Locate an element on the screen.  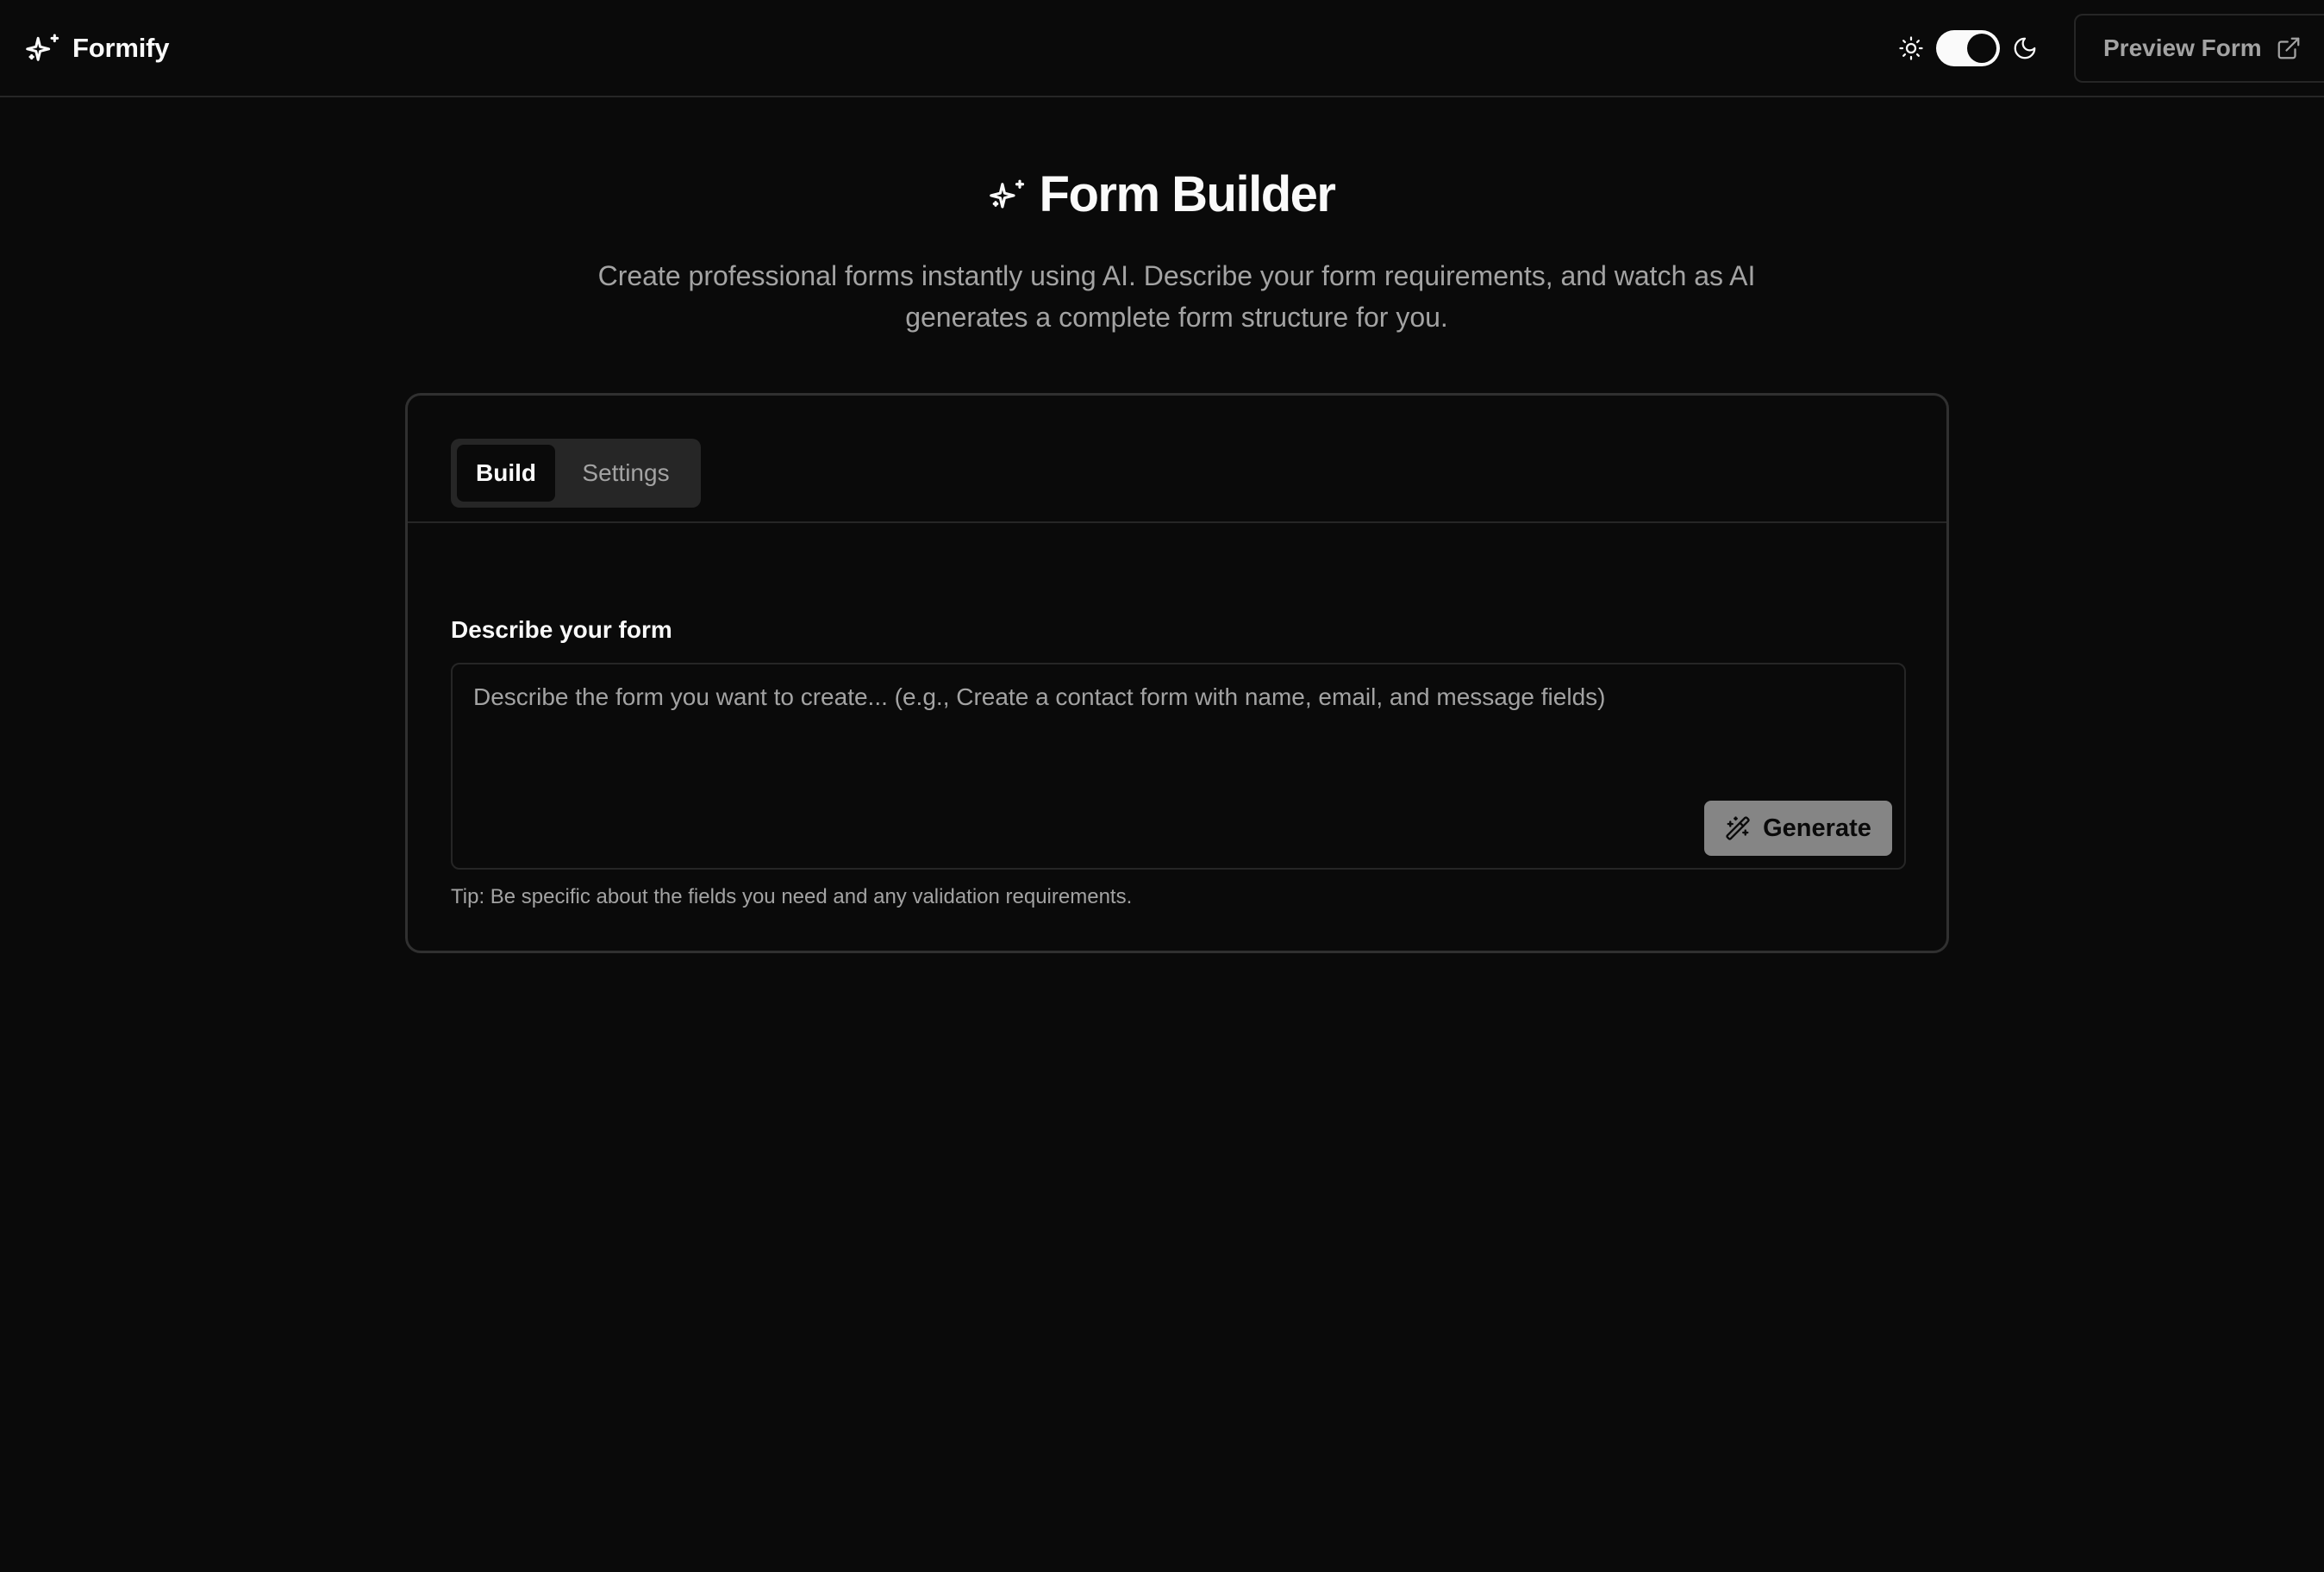
brand: Formify is located at coordinates (97, 48).